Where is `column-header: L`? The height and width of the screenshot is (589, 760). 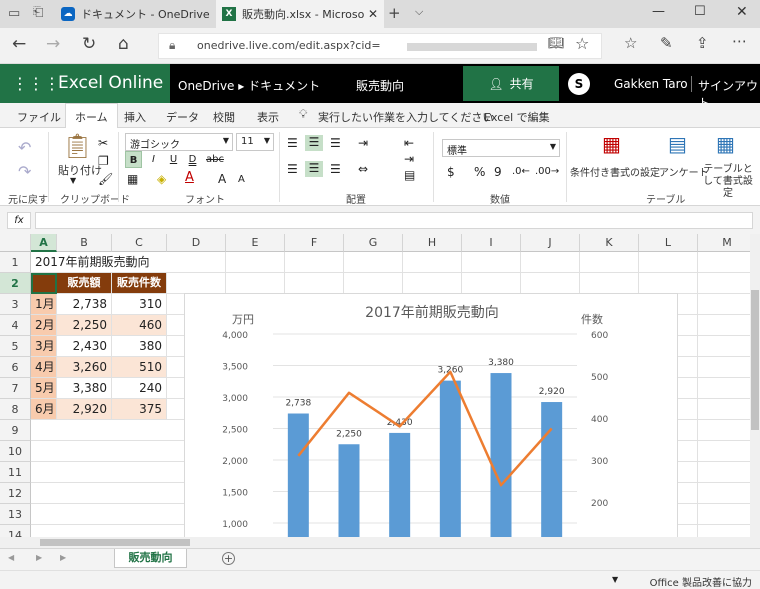
column-header: L is located at coordinates (668, 243).